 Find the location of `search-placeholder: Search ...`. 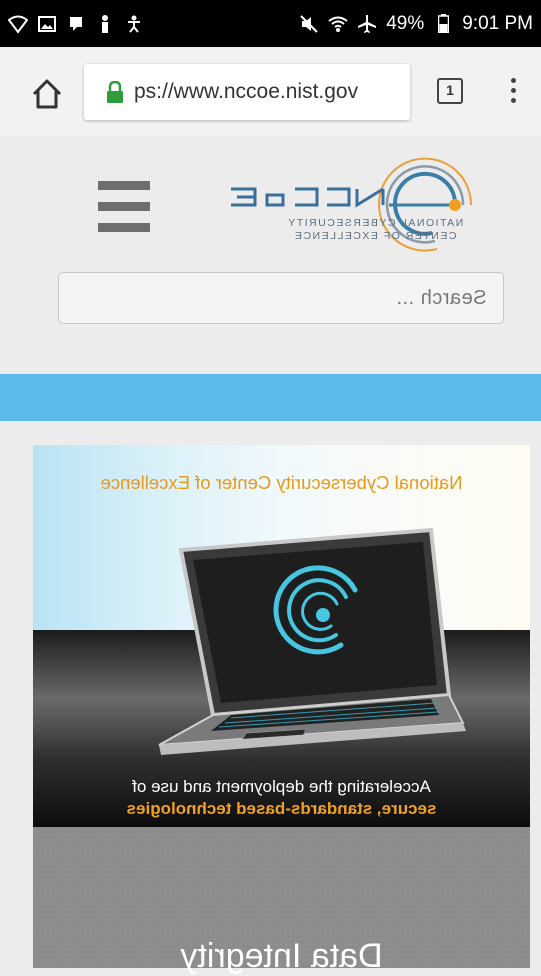

search-placeholder: Search ... is located at coordinates (441, 298).